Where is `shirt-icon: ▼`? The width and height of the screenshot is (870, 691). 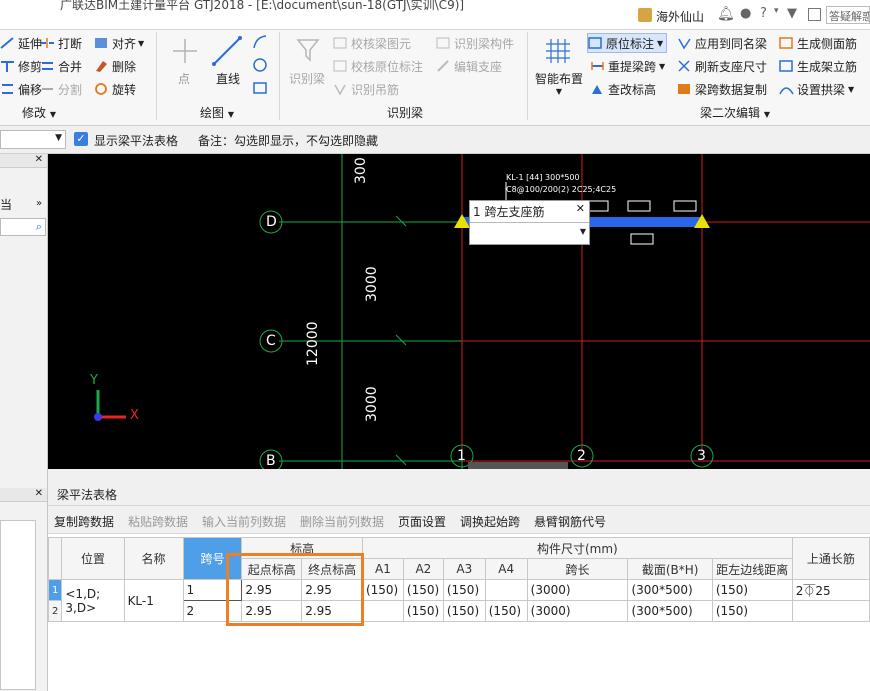 shirt-icon: ▼ is located at coordinates (792, 13).